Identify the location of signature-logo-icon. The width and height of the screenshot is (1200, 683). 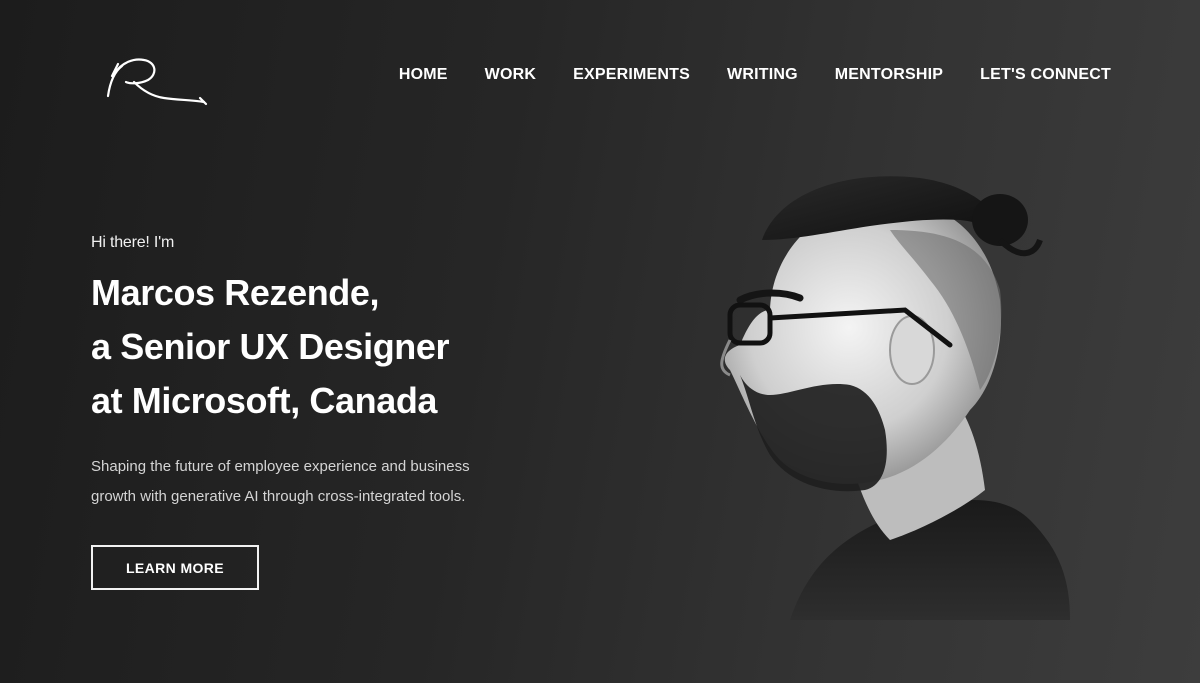
(159, 82).